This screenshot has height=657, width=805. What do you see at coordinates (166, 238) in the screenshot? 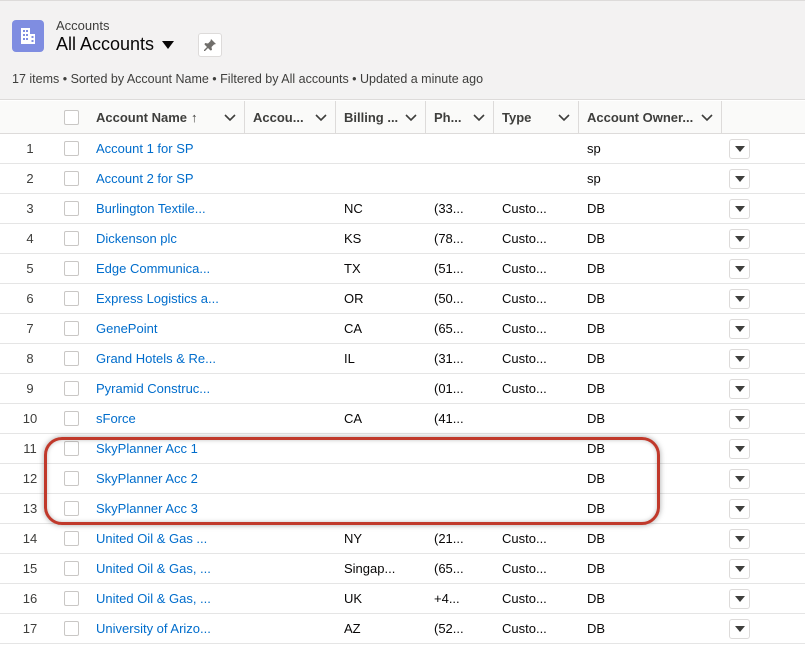
I see `account-name-link: Dickenson plc` at bounding box center [166, 238].